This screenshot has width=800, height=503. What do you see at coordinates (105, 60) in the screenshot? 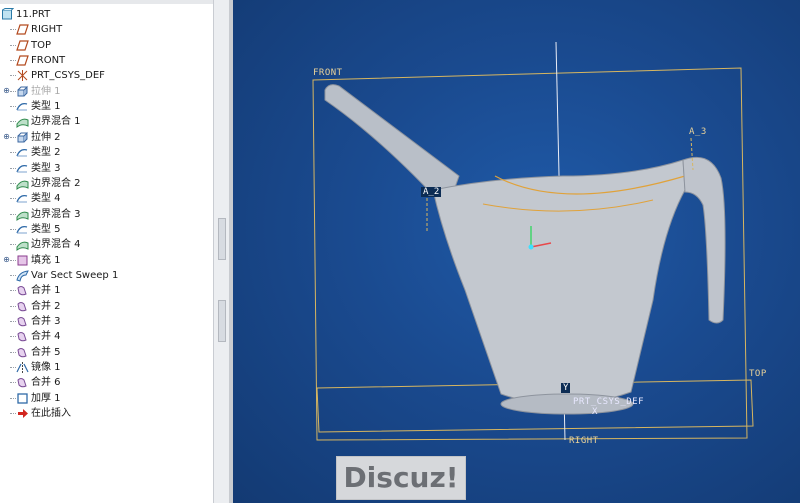
I see `tree-item: FRONT` at bounding box center [105, 60].